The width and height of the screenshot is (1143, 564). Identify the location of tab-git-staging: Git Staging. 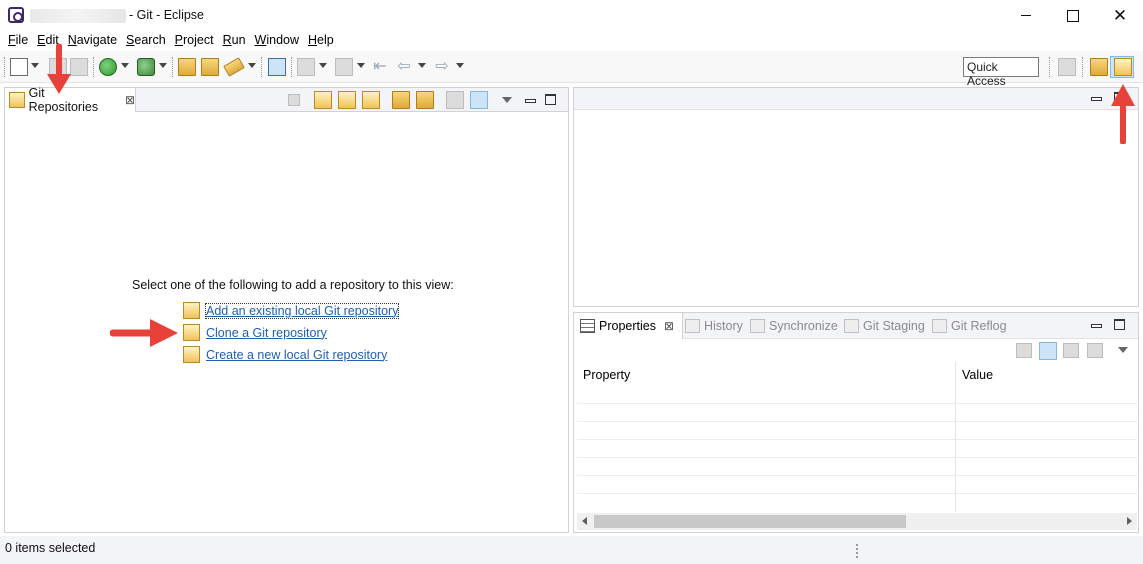
(884, 326).